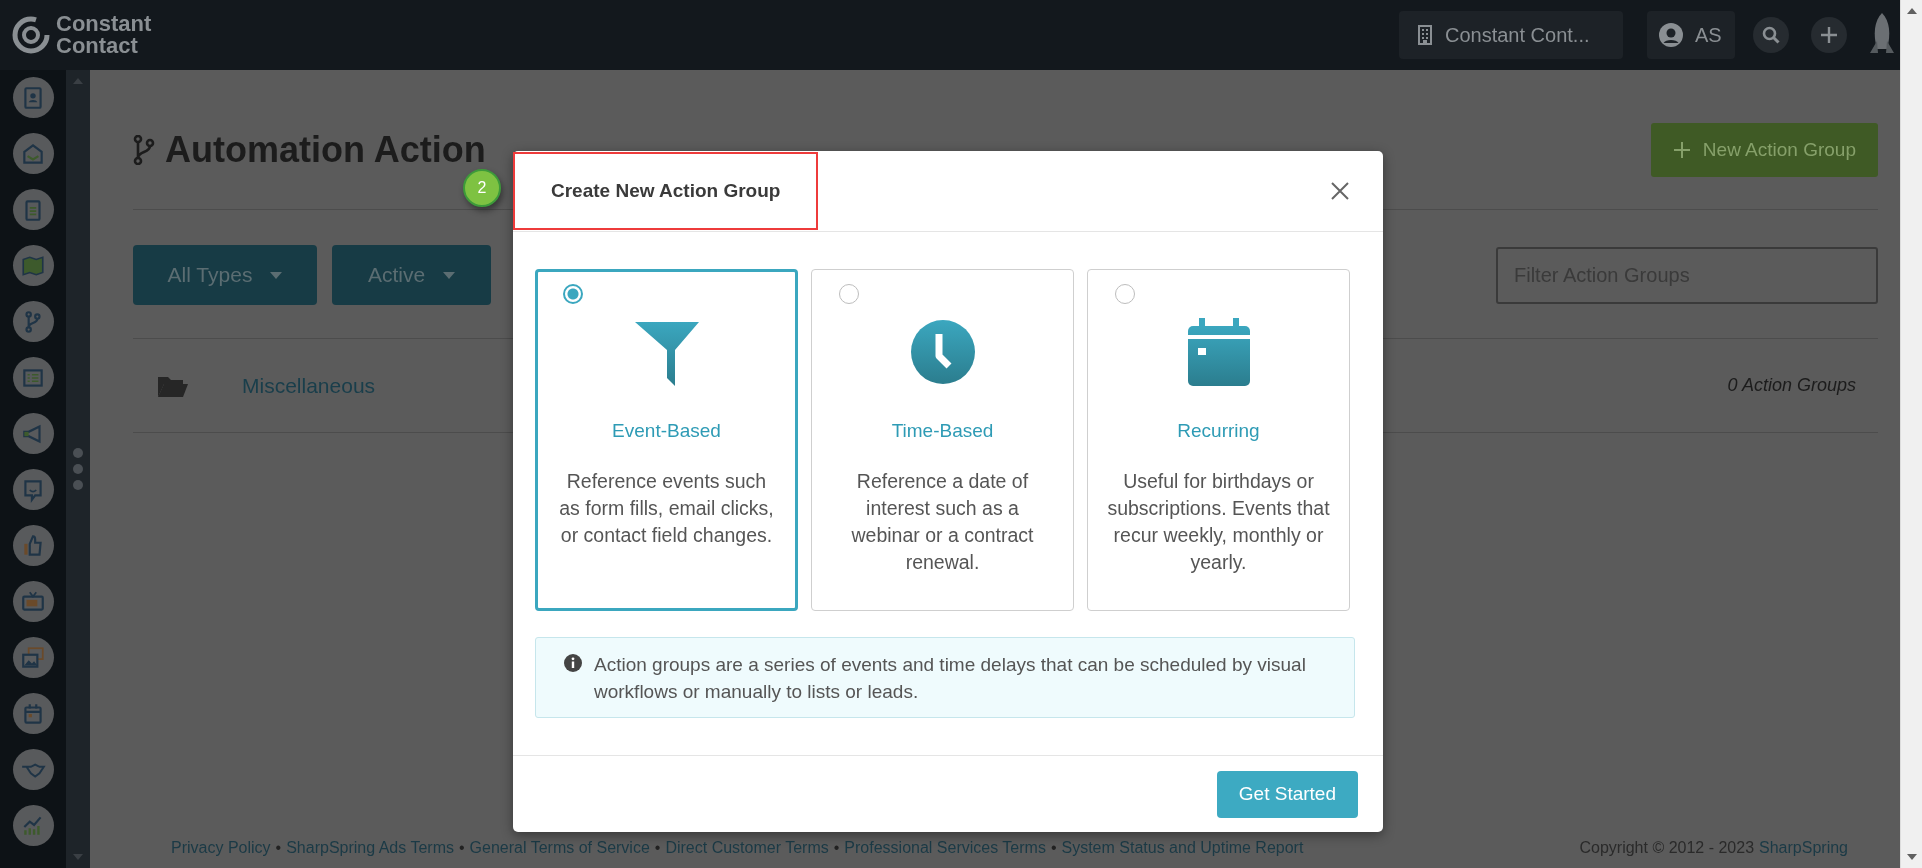  What do you see at coordinates (666, 191) in the screenshot?
I see `dialog-title: Create New Action Group` at bounding box center [666, 191].